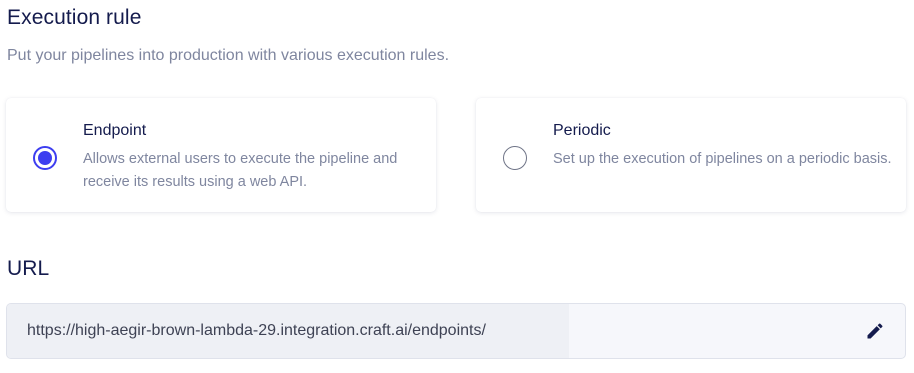  I want to click on pencil-icon, so click(875, 331).